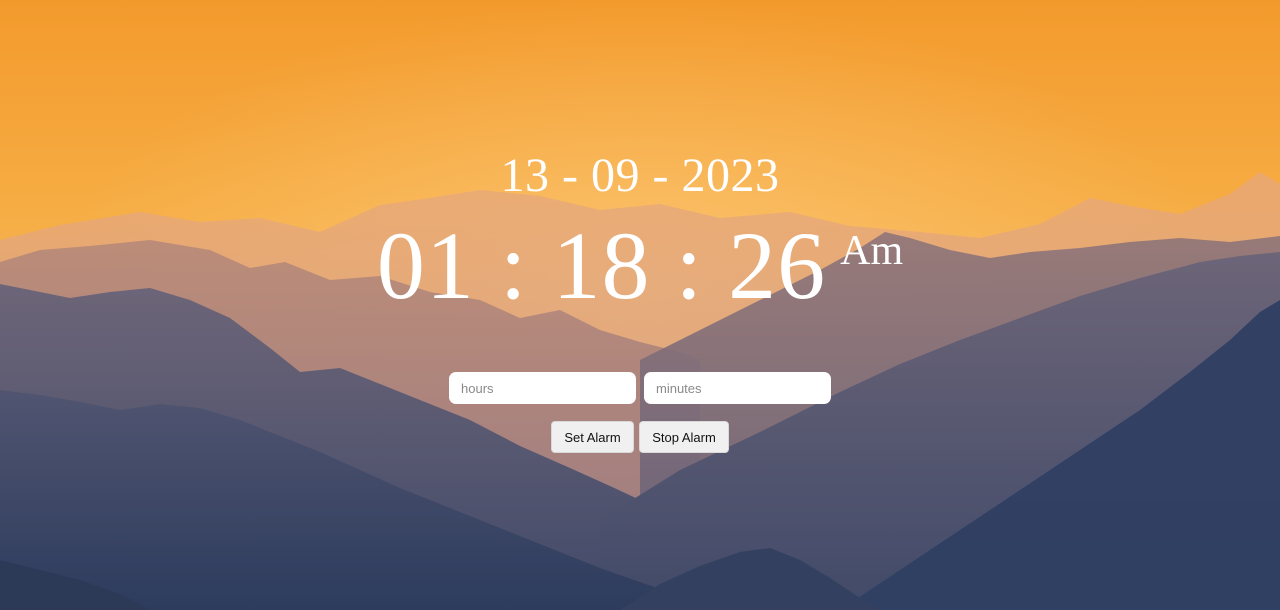 The width and height of the screenshot is (1280, 610). Describe the element at coordinates (737, 388) in the screenshot. I see `minutes-input` at that location.